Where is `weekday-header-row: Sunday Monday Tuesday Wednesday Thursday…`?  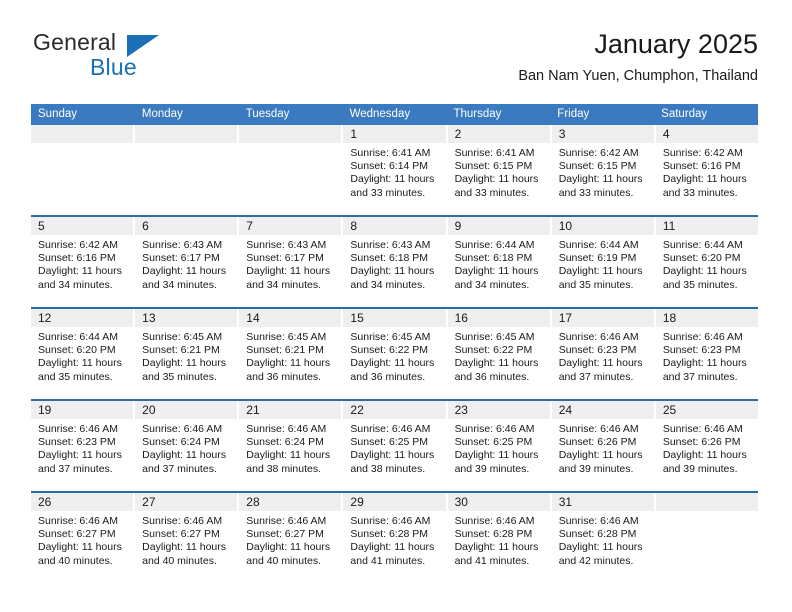 weekday-header-row: Sunday Monday Tuesday Wednesday Thursday… is located at coordinates (394, 114).